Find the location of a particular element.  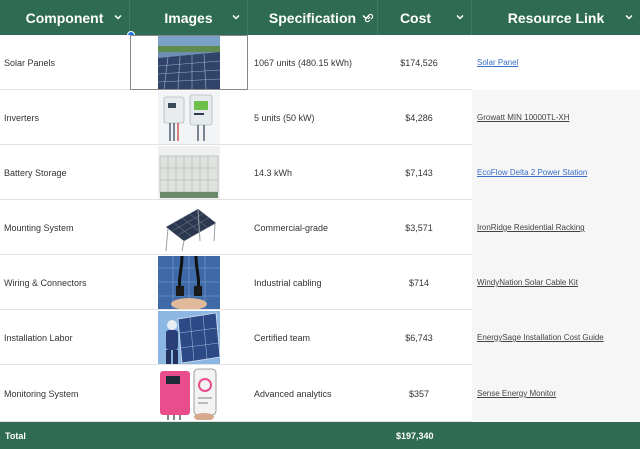

wiring-photo is located at coordinates (189, 282).